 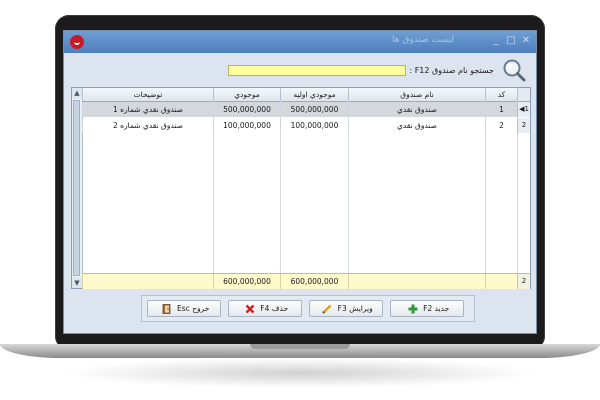 I want to click on close-button: ✕, so click(x=526, y=41).